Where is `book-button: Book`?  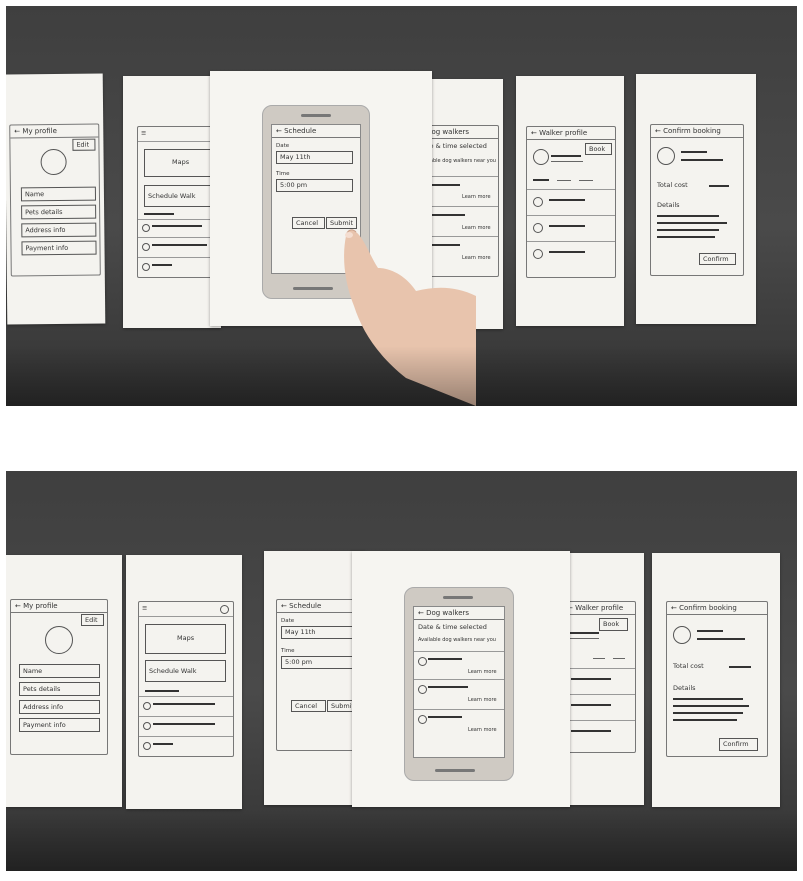
book-button: Book is located at coordinates (613, 624).